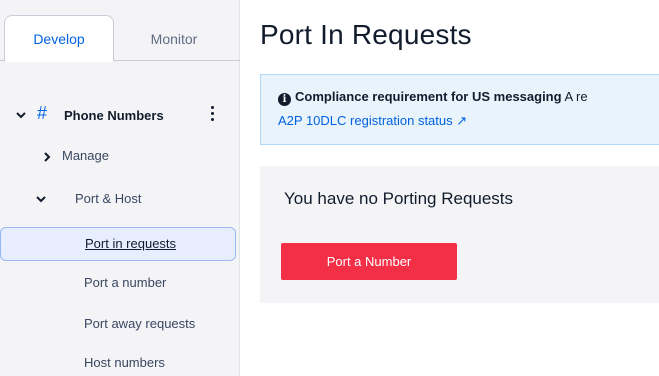 The image size is (659, 376). I want to click on info-icon: i, so click(284, 99).